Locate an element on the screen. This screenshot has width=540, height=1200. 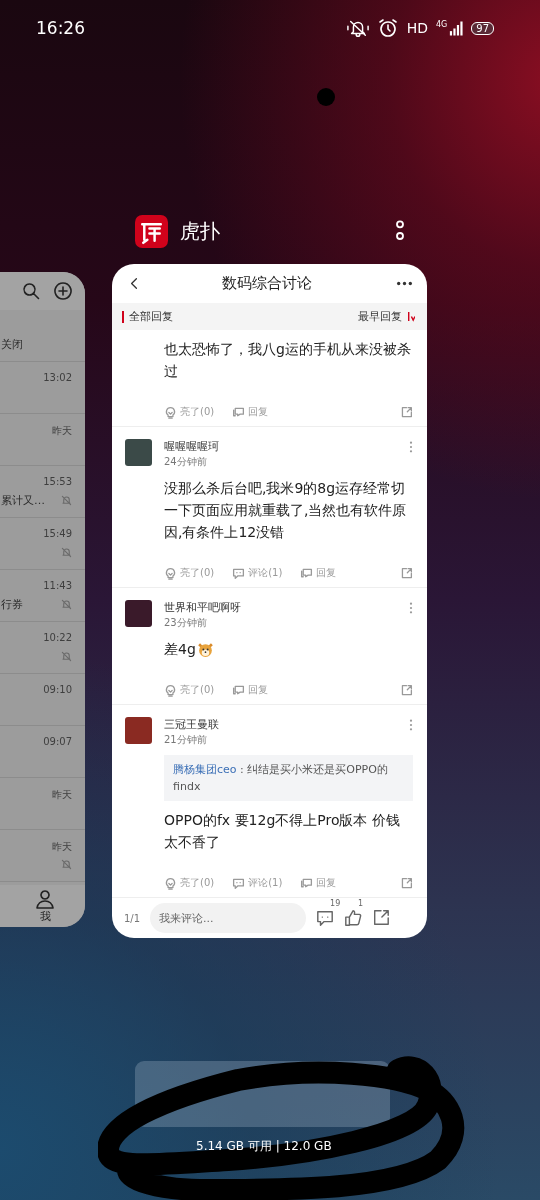
message-time: 15:53 is located at coordinates (57, 482).